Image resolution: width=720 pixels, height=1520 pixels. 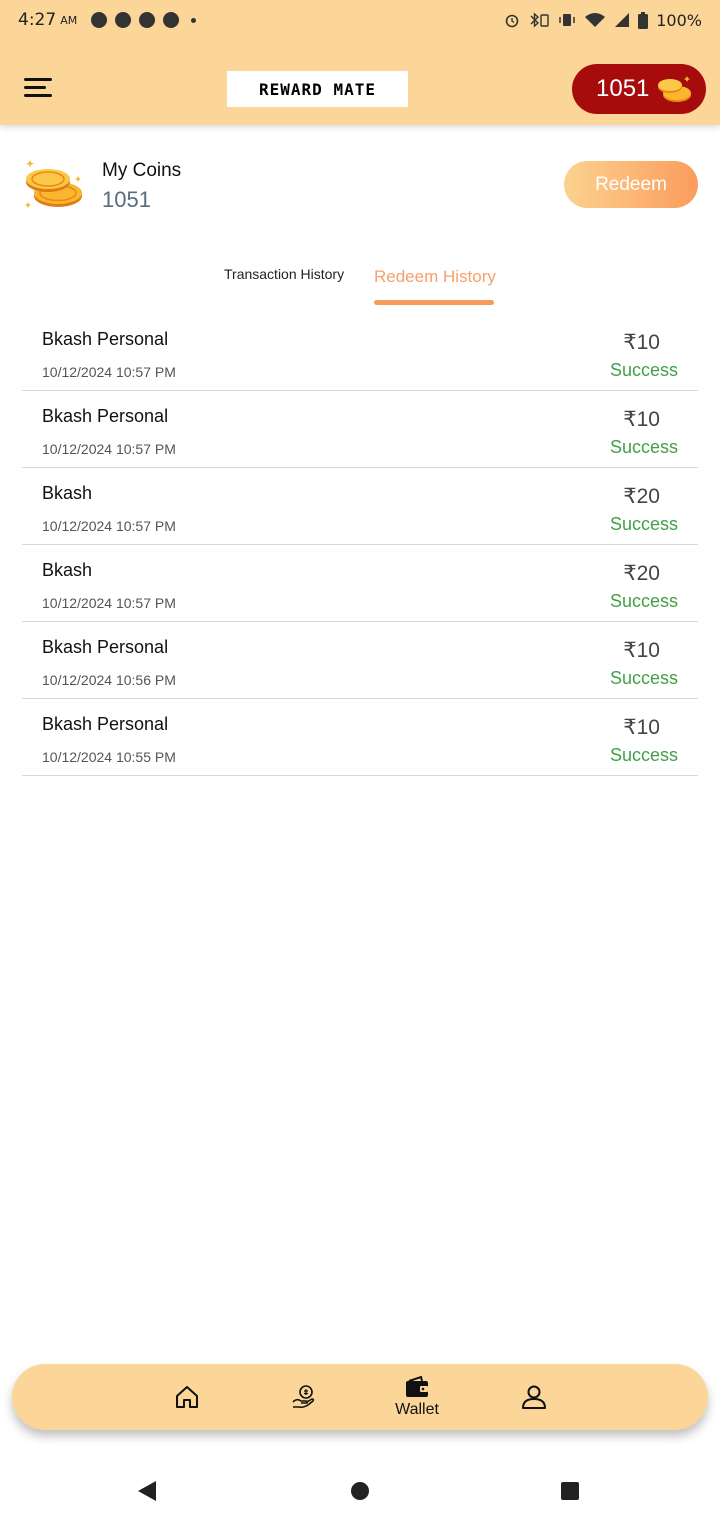 I want to click on coin-balance-value: 1051, so click(x=623, y=88).